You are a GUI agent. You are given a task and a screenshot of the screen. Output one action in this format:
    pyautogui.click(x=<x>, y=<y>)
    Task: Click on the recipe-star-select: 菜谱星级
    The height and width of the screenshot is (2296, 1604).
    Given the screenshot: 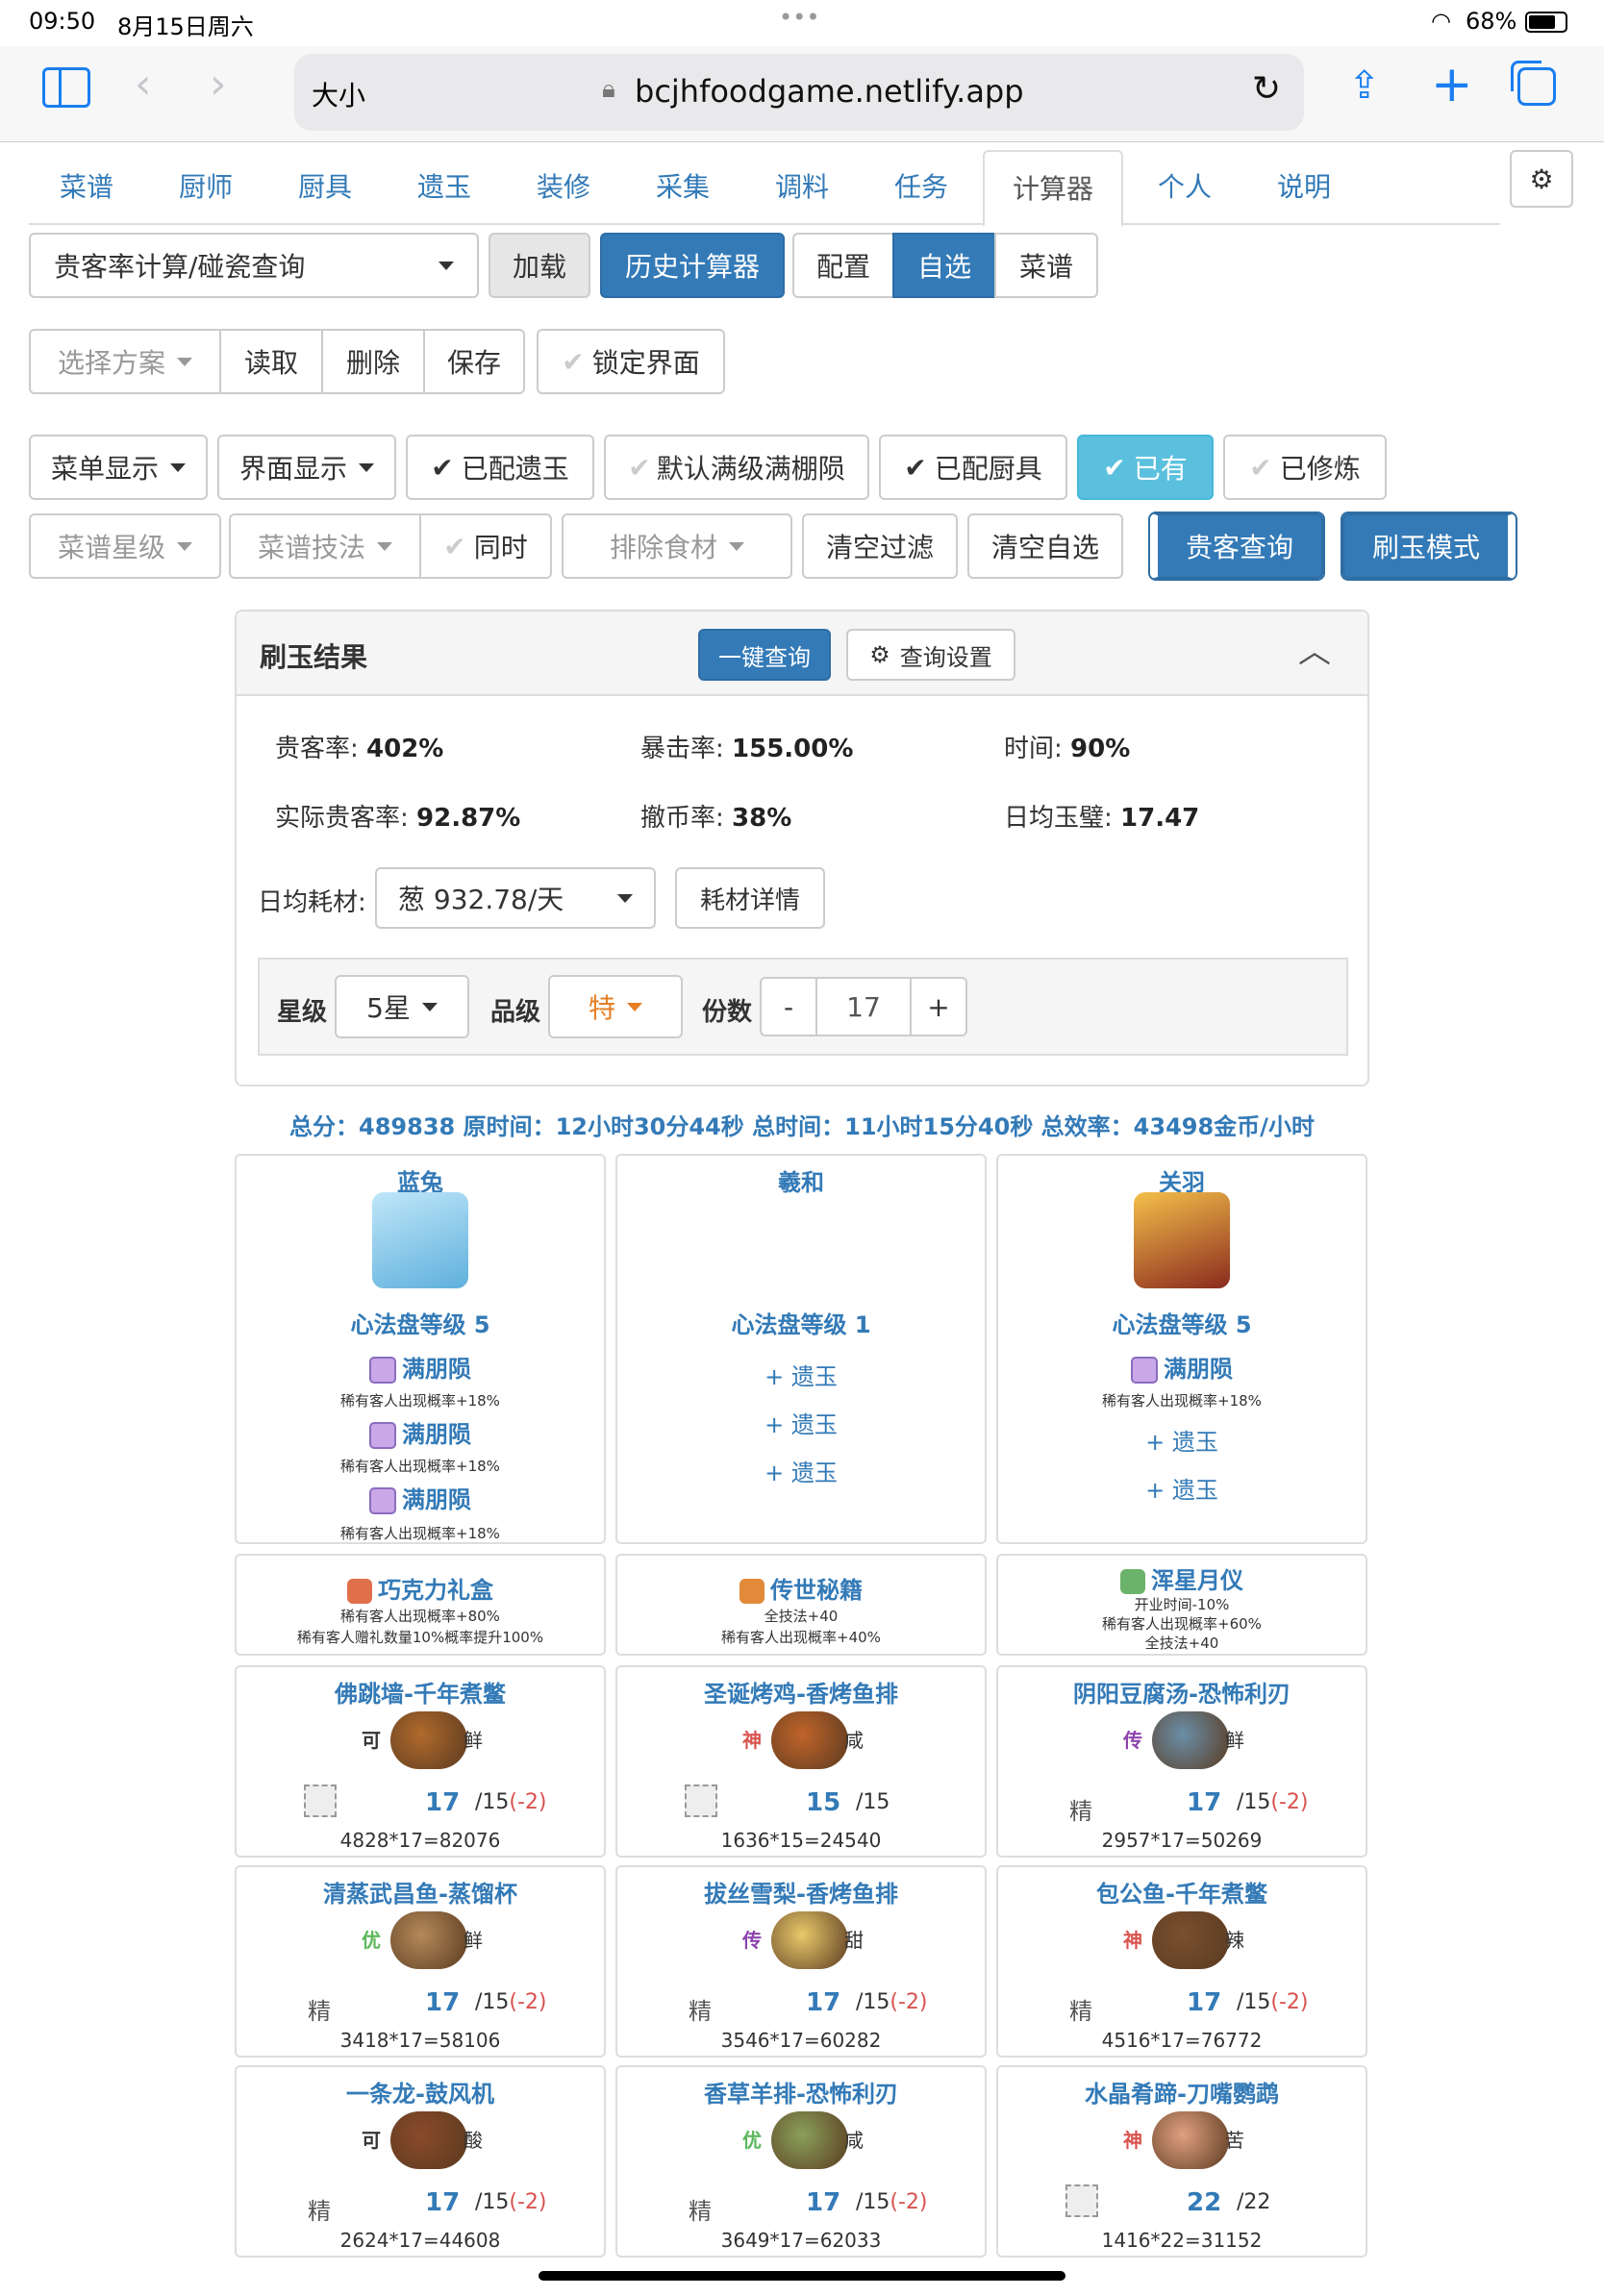 What is the action you would take?
    pyautogui.click(x=125, y=546)
    